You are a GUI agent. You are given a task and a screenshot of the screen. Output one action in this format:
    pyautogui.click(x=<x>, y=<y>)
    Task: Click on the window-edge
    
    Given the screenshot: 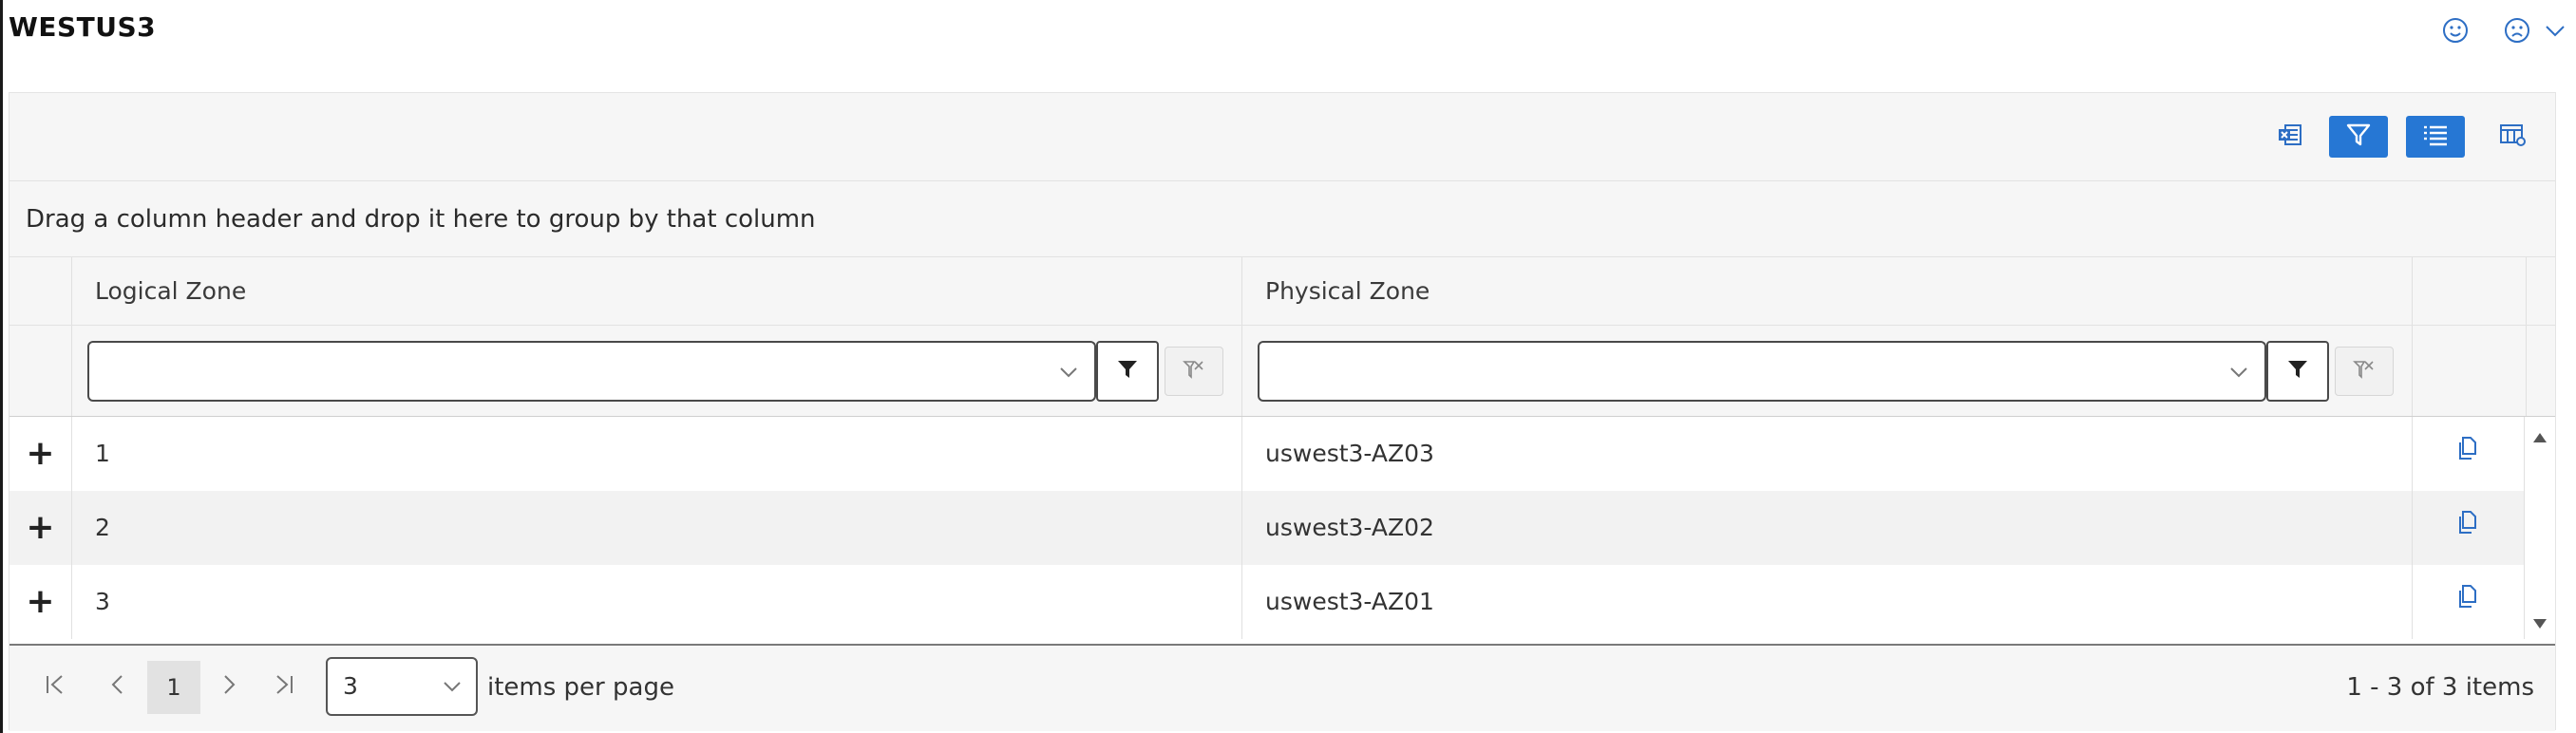 What is the action you would take?
    pyautogui.click(x=1, y=367)
    